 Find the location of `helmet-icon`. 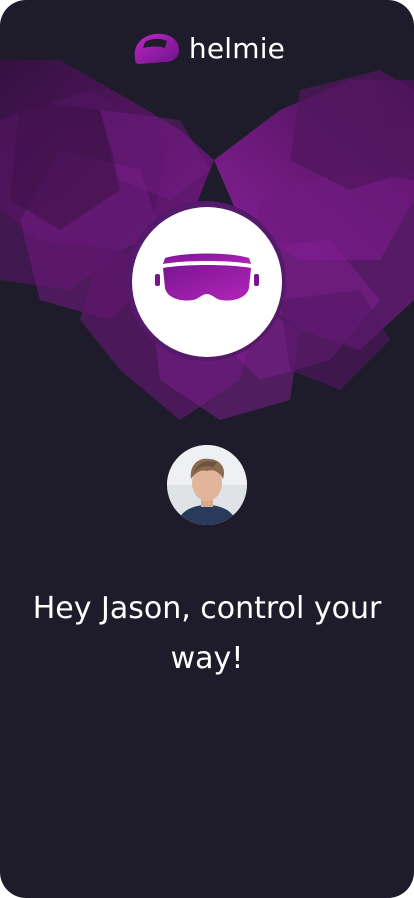

helmet-icon is located at coordinates (156, 48).